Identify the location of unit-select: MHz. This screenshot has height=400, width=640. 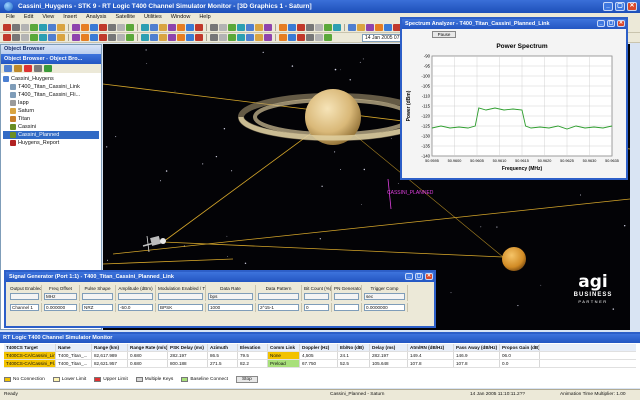
(60, 296).